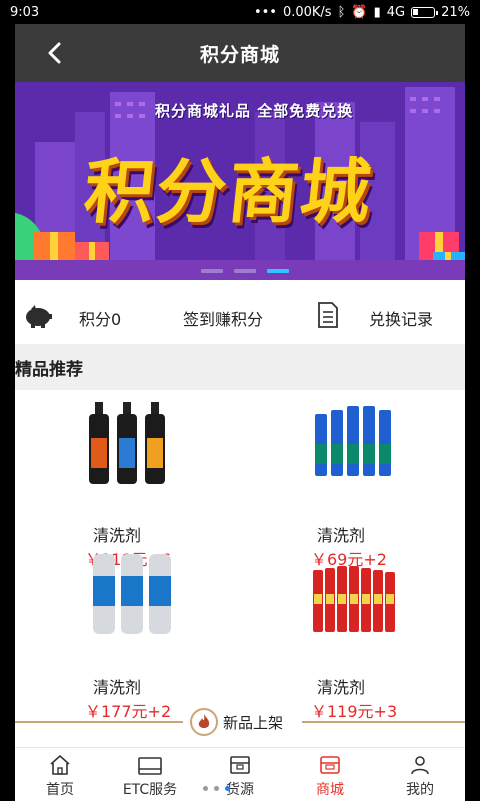 The width and height of the screenshot is (480, 801). I want to click on network-type: 4G, so click(396, 12).